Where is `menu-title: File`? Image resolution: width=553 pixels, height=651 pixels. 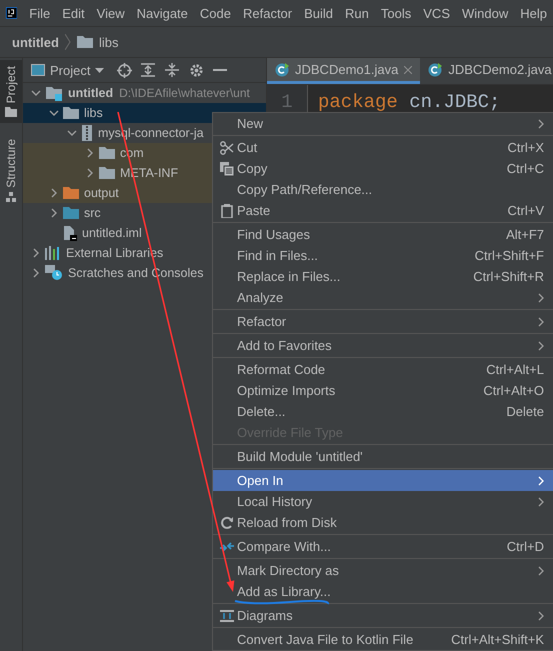
menu-title: File is located at coordinates (39, 13).